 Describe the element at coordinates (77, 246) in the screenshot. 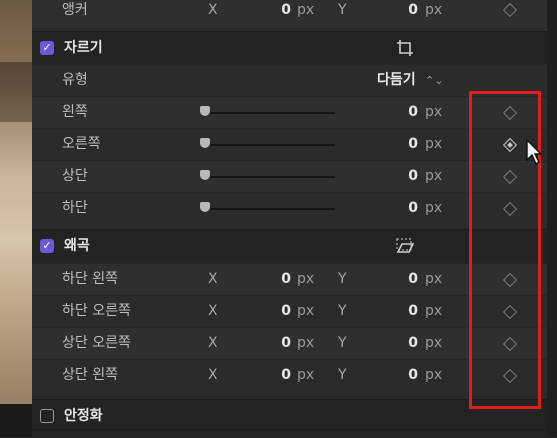

I see `distort-title: 왜곡` at that location.